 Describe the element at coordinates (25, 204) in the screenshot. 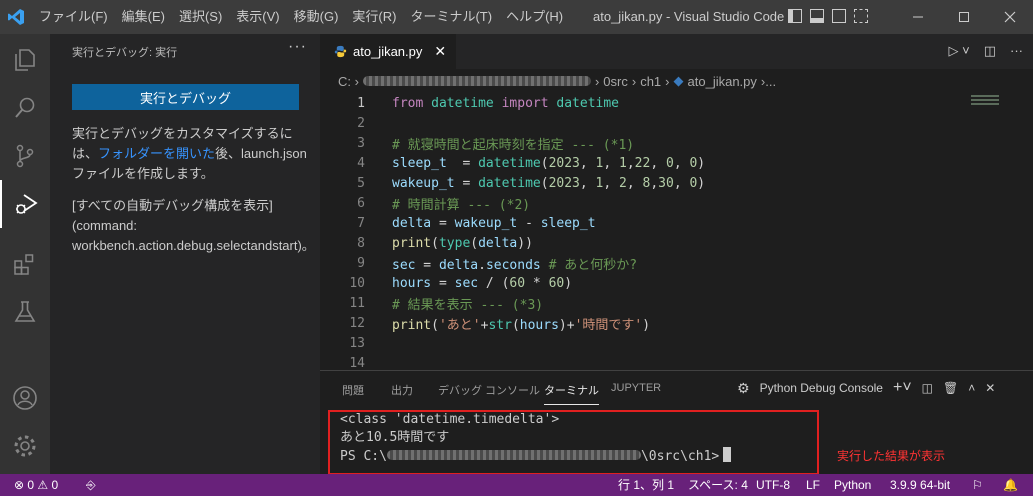

I see `run-and-debug-icon` at that location.